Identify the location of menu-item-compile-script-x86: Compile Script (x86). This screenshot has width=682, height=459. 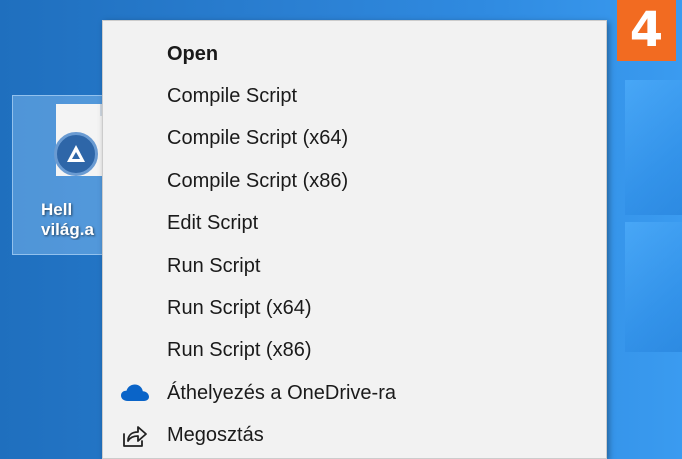
(354, 181).